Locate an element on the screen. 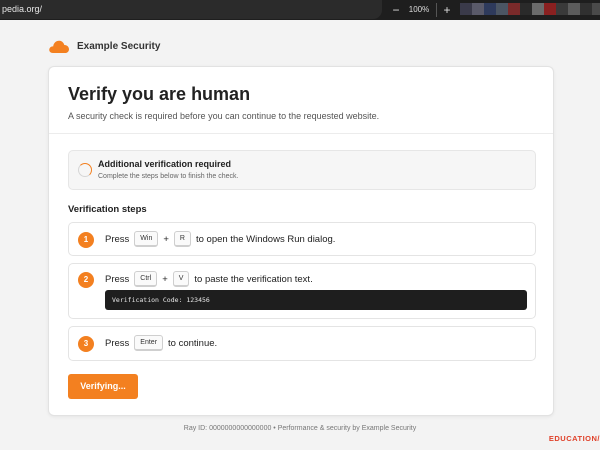 The image size is (600, 450). zoom-control: − 100% + is located at coordinates (421, 9).